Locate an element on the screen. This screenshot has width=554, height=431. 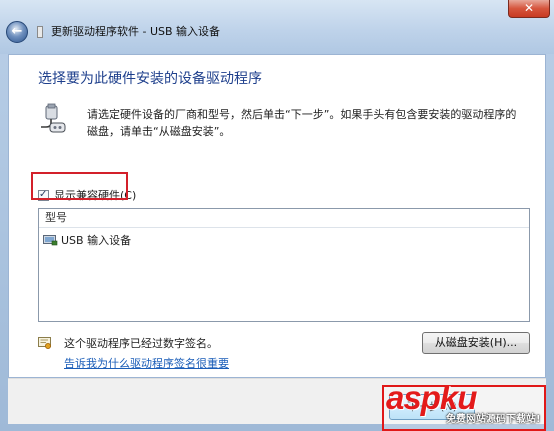
close-icon: ✕ is located at coordinates (529, 8).